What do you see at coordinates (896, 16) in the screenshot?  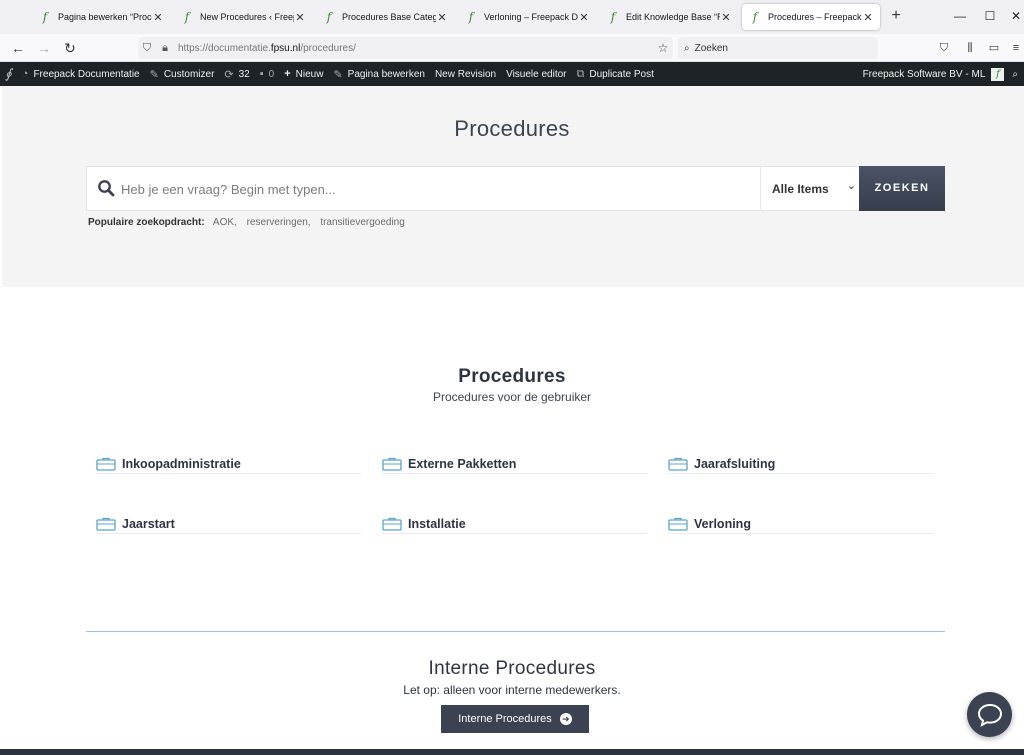 I see `new-tab-button: +` at bounding box center [896, 16].